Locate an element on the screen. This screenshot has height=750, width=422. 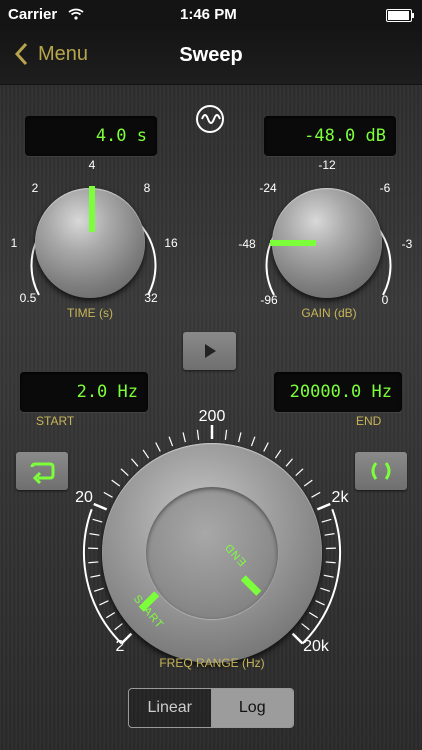
freq-tick-20k: 20k is located at coordinates (316, 646).